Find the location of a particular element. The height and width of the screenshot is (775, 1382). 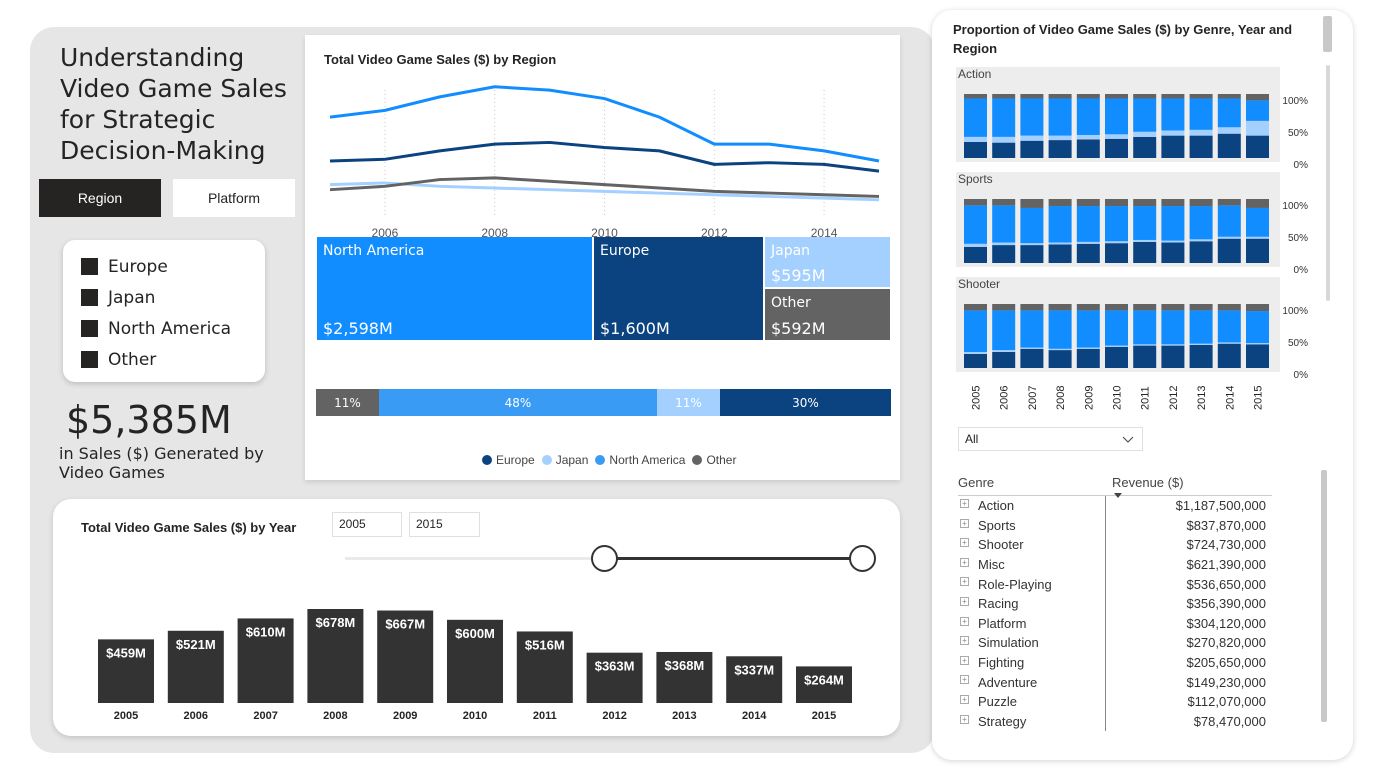

legend-item-japan: Japan is located at coordinates (164, 297).